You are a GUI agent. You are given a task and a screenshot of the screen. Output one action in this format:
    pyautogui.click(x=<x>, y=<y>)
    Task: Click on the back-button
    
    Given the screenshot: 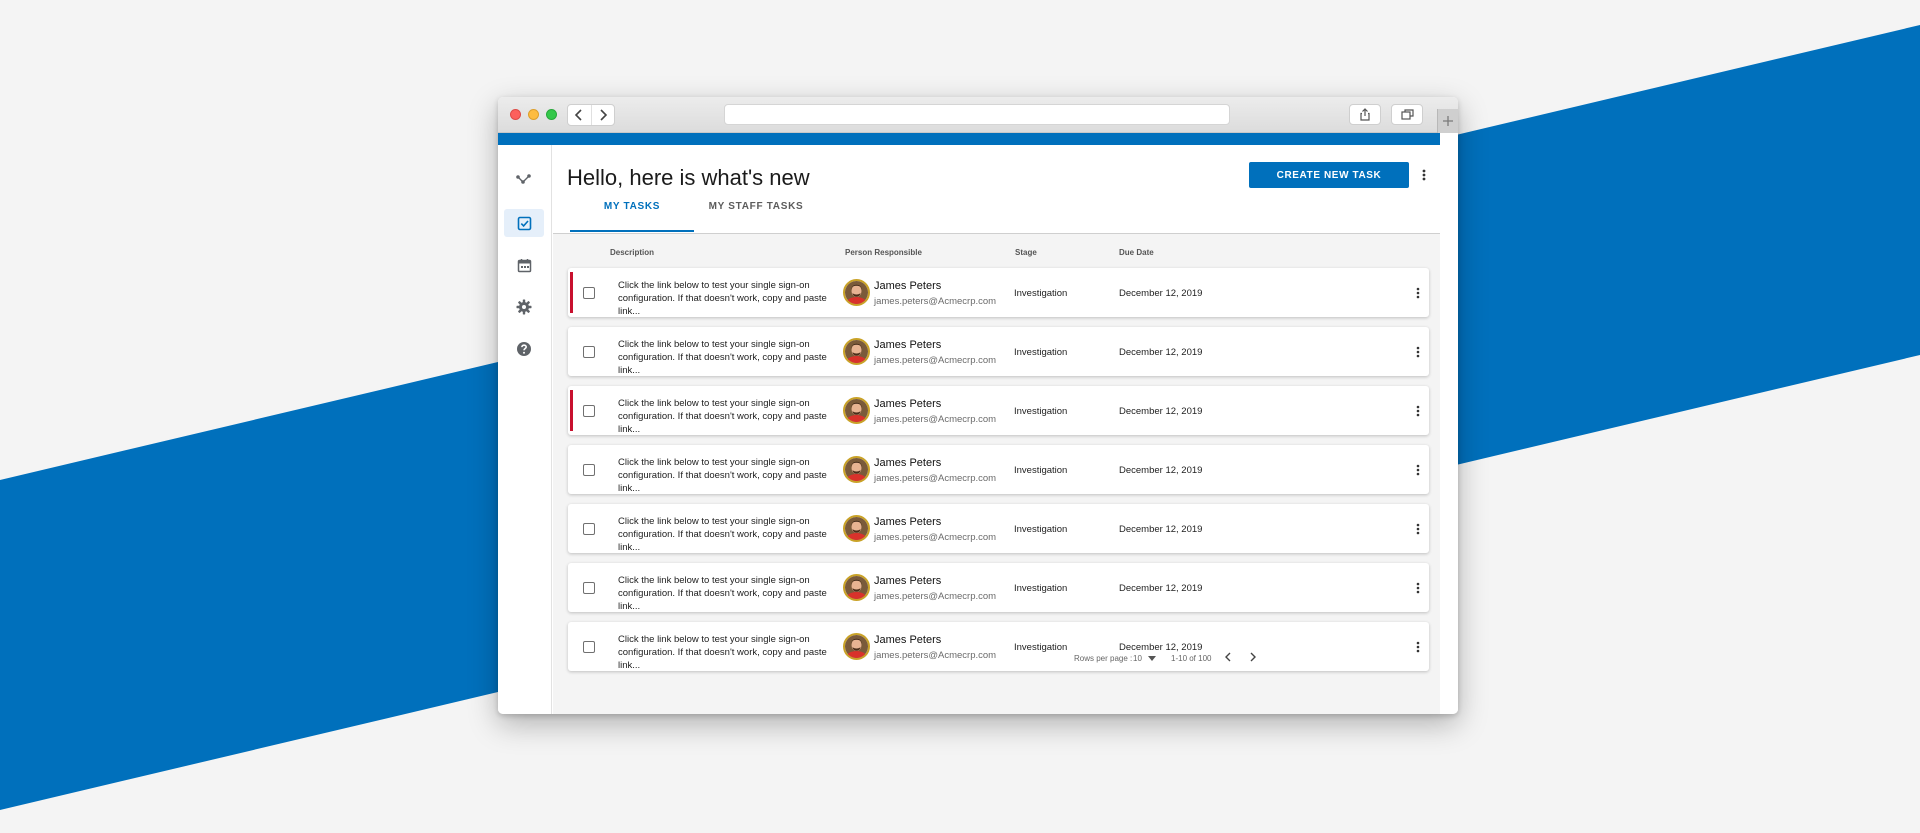 What is the action you would take?
    pyautogui.click(x=579, y=115)
    